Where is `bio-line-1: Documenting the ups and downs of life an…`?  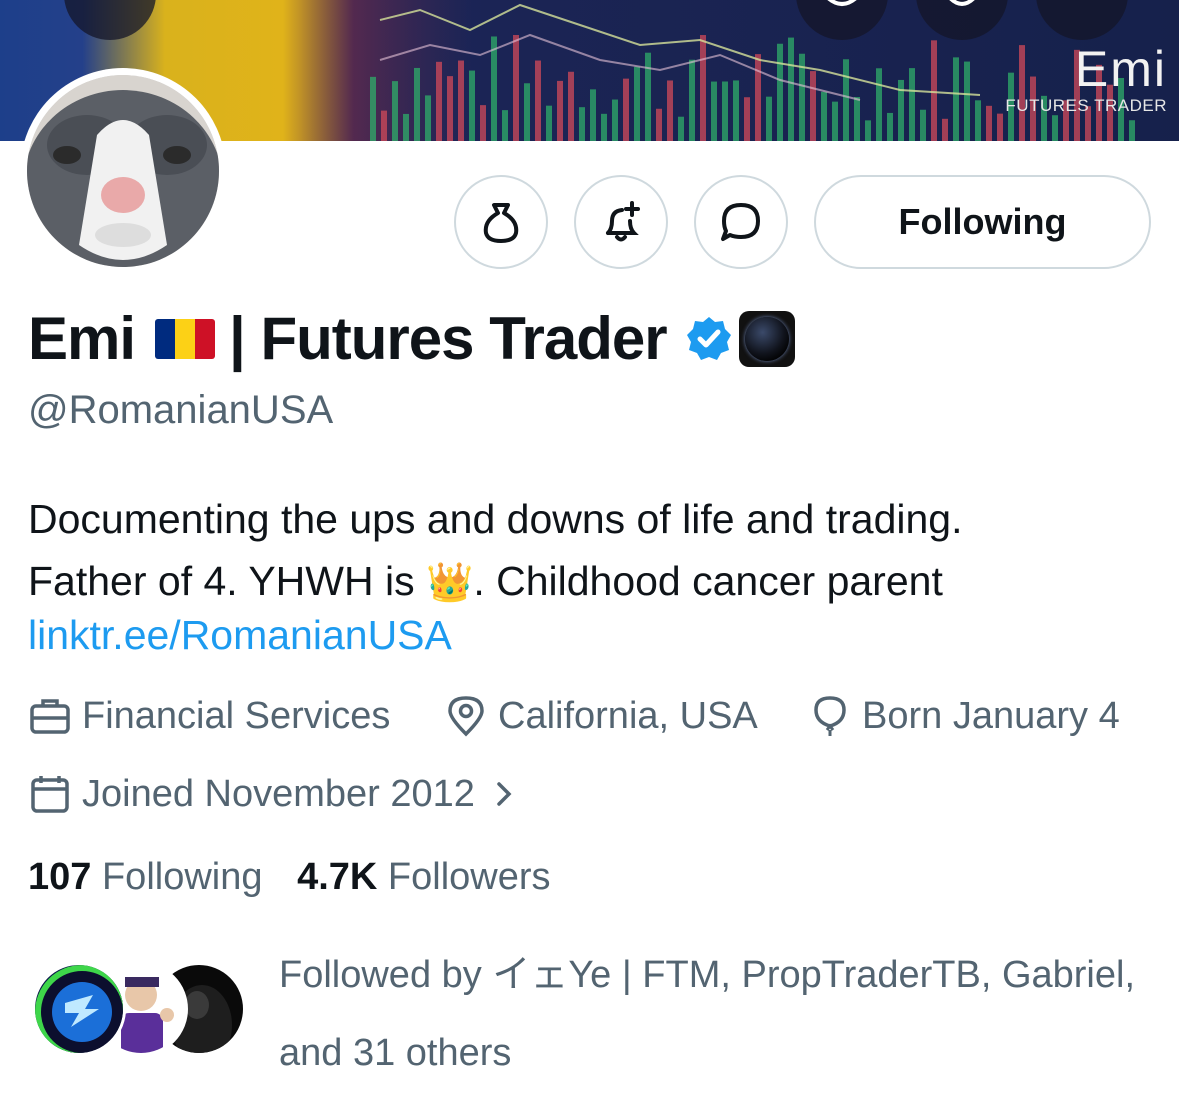
bio-line-1: Documenting the ups and downs of life an… is located at coordinates (495, 519).